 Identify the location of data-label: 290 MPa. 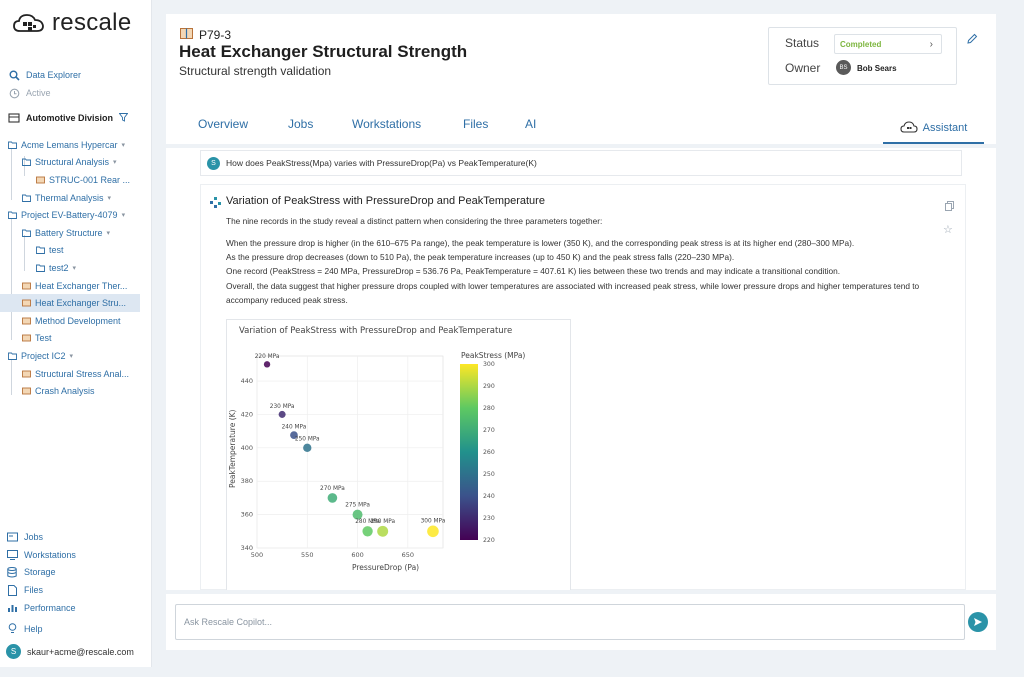
(382, 522).